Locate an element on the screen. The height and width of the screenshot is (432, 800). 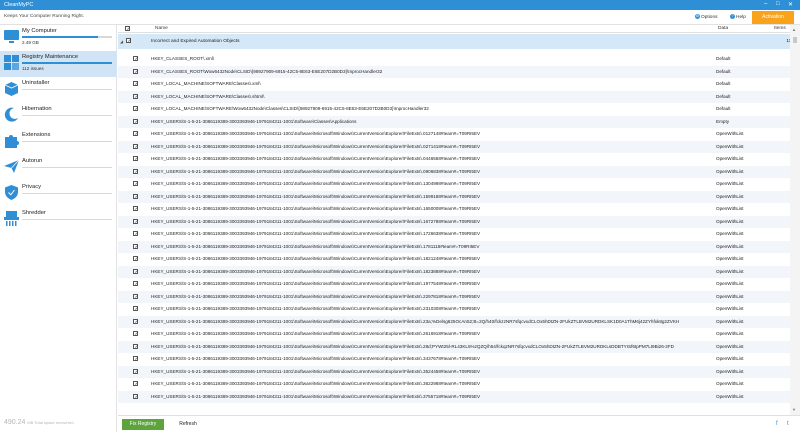
scroll-thumb is located at coordinates (795, 40).